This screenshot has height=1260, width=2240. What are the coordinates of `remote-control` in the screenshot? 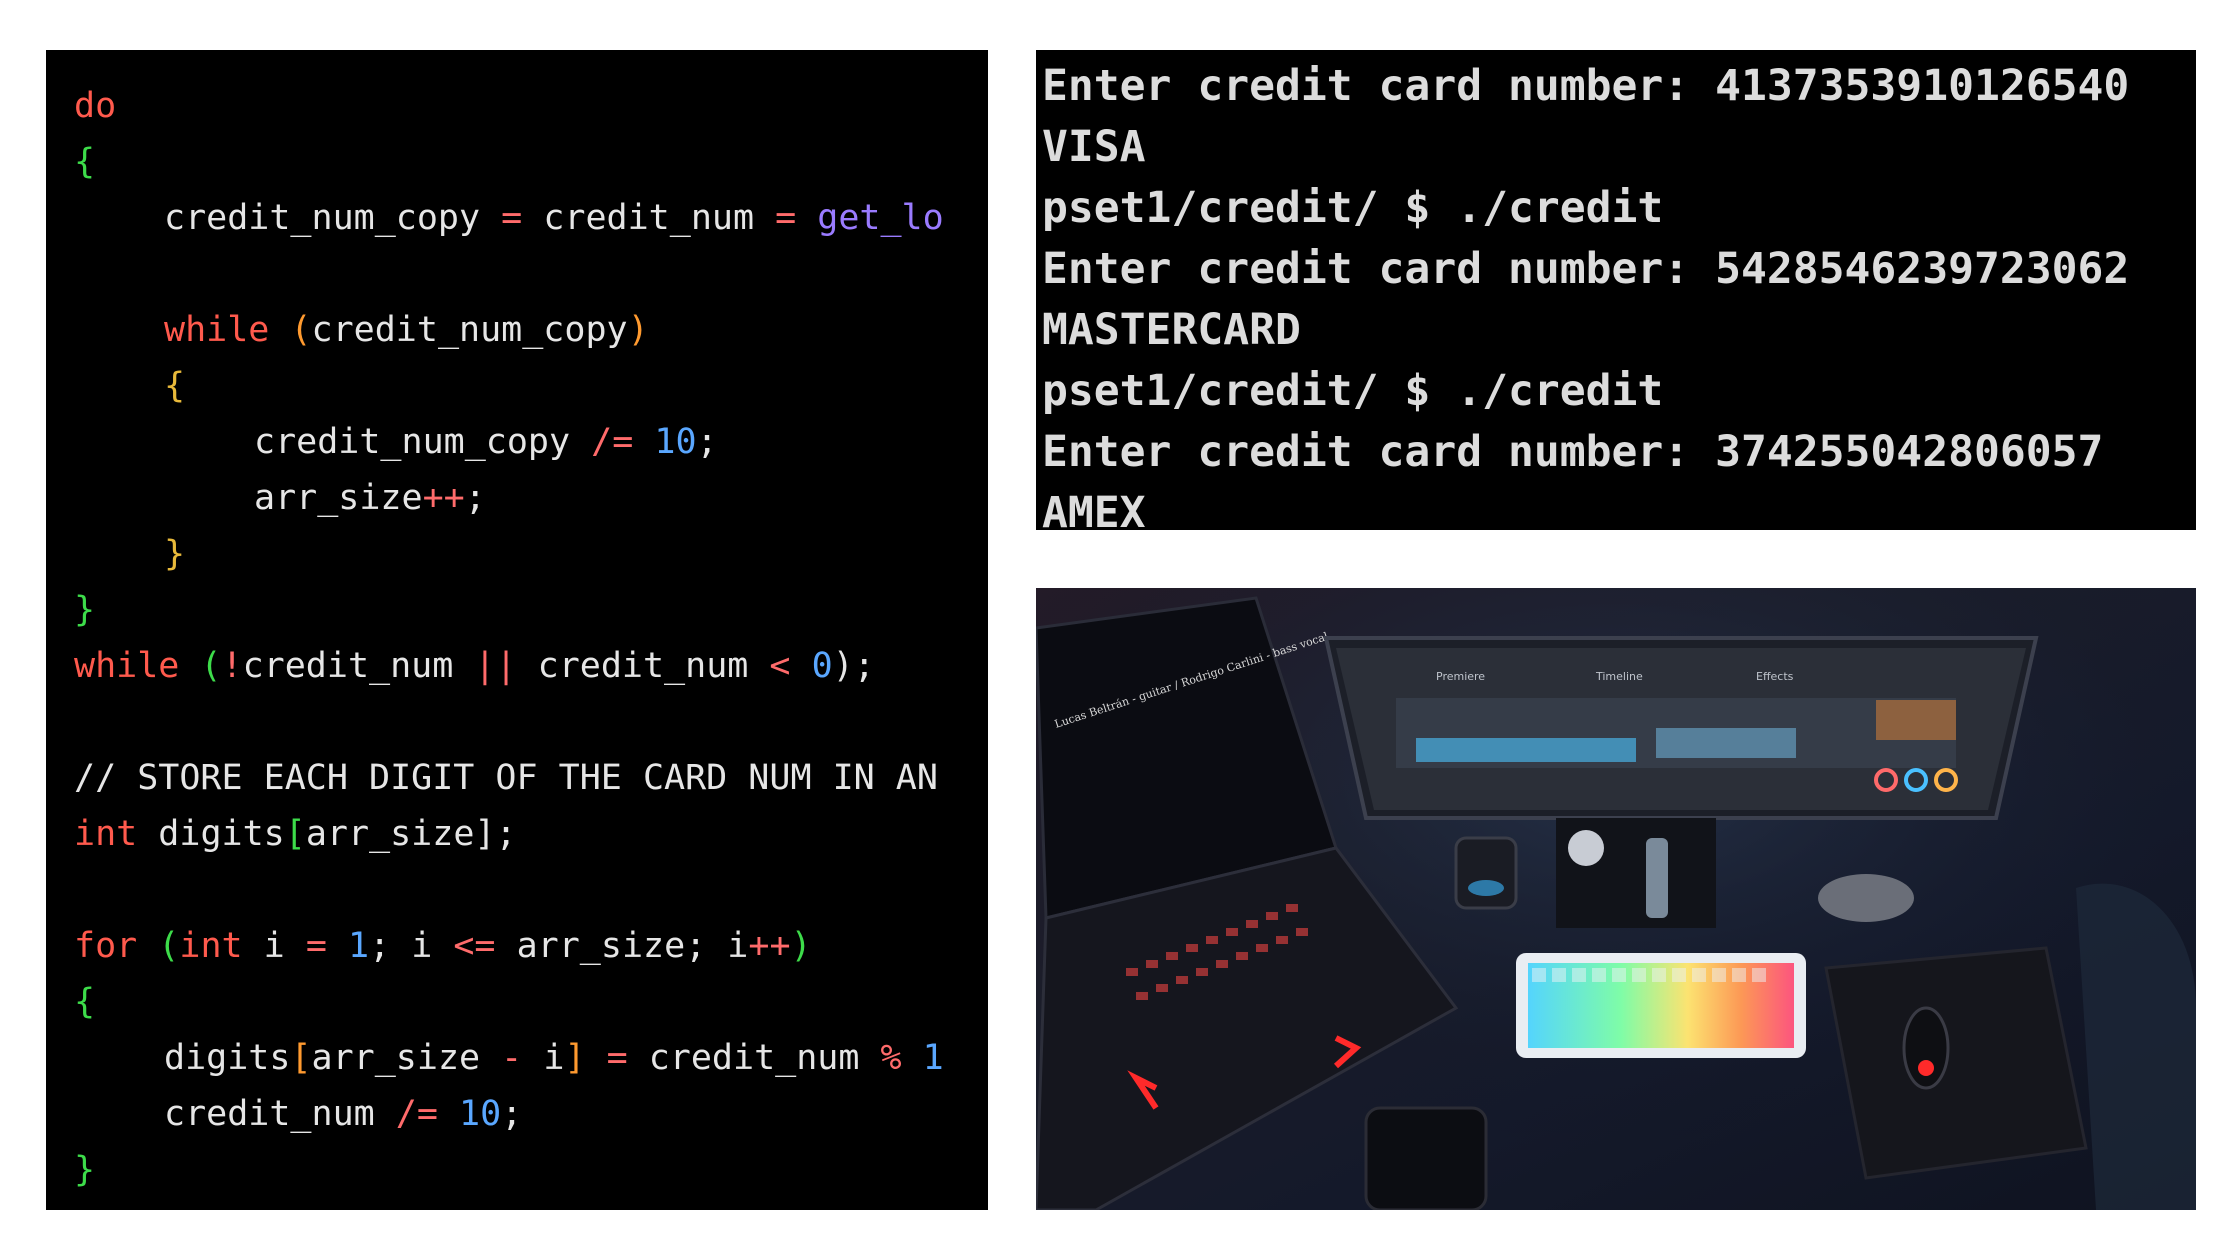 It's located at (1657, 878).